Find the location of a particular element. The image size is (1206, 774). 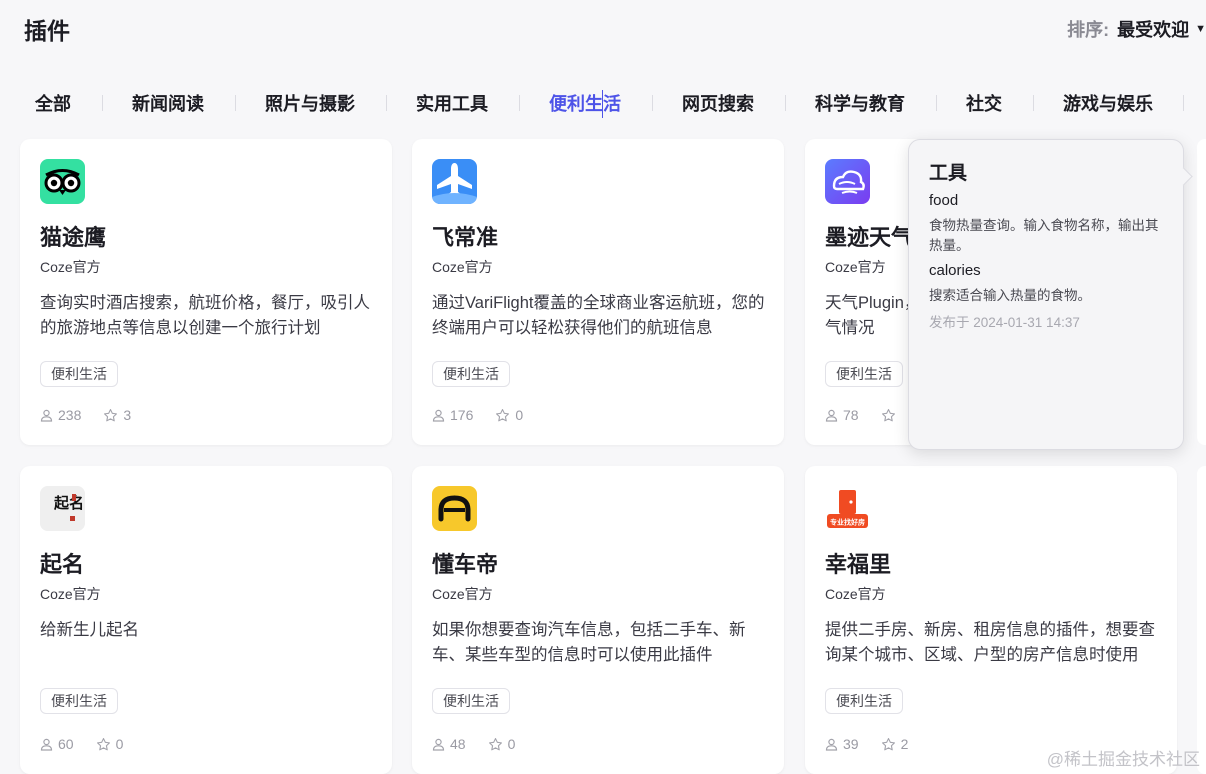

tab-utilities: 实用工具 is located at coordinates (452, 103).